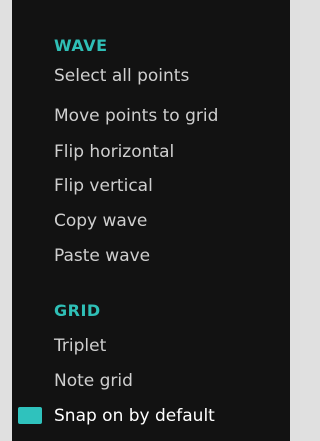  Describe the element at coordinates (121, 76) in the screenshot. I see `menu-item-select-all-points: Select all points` at that location.